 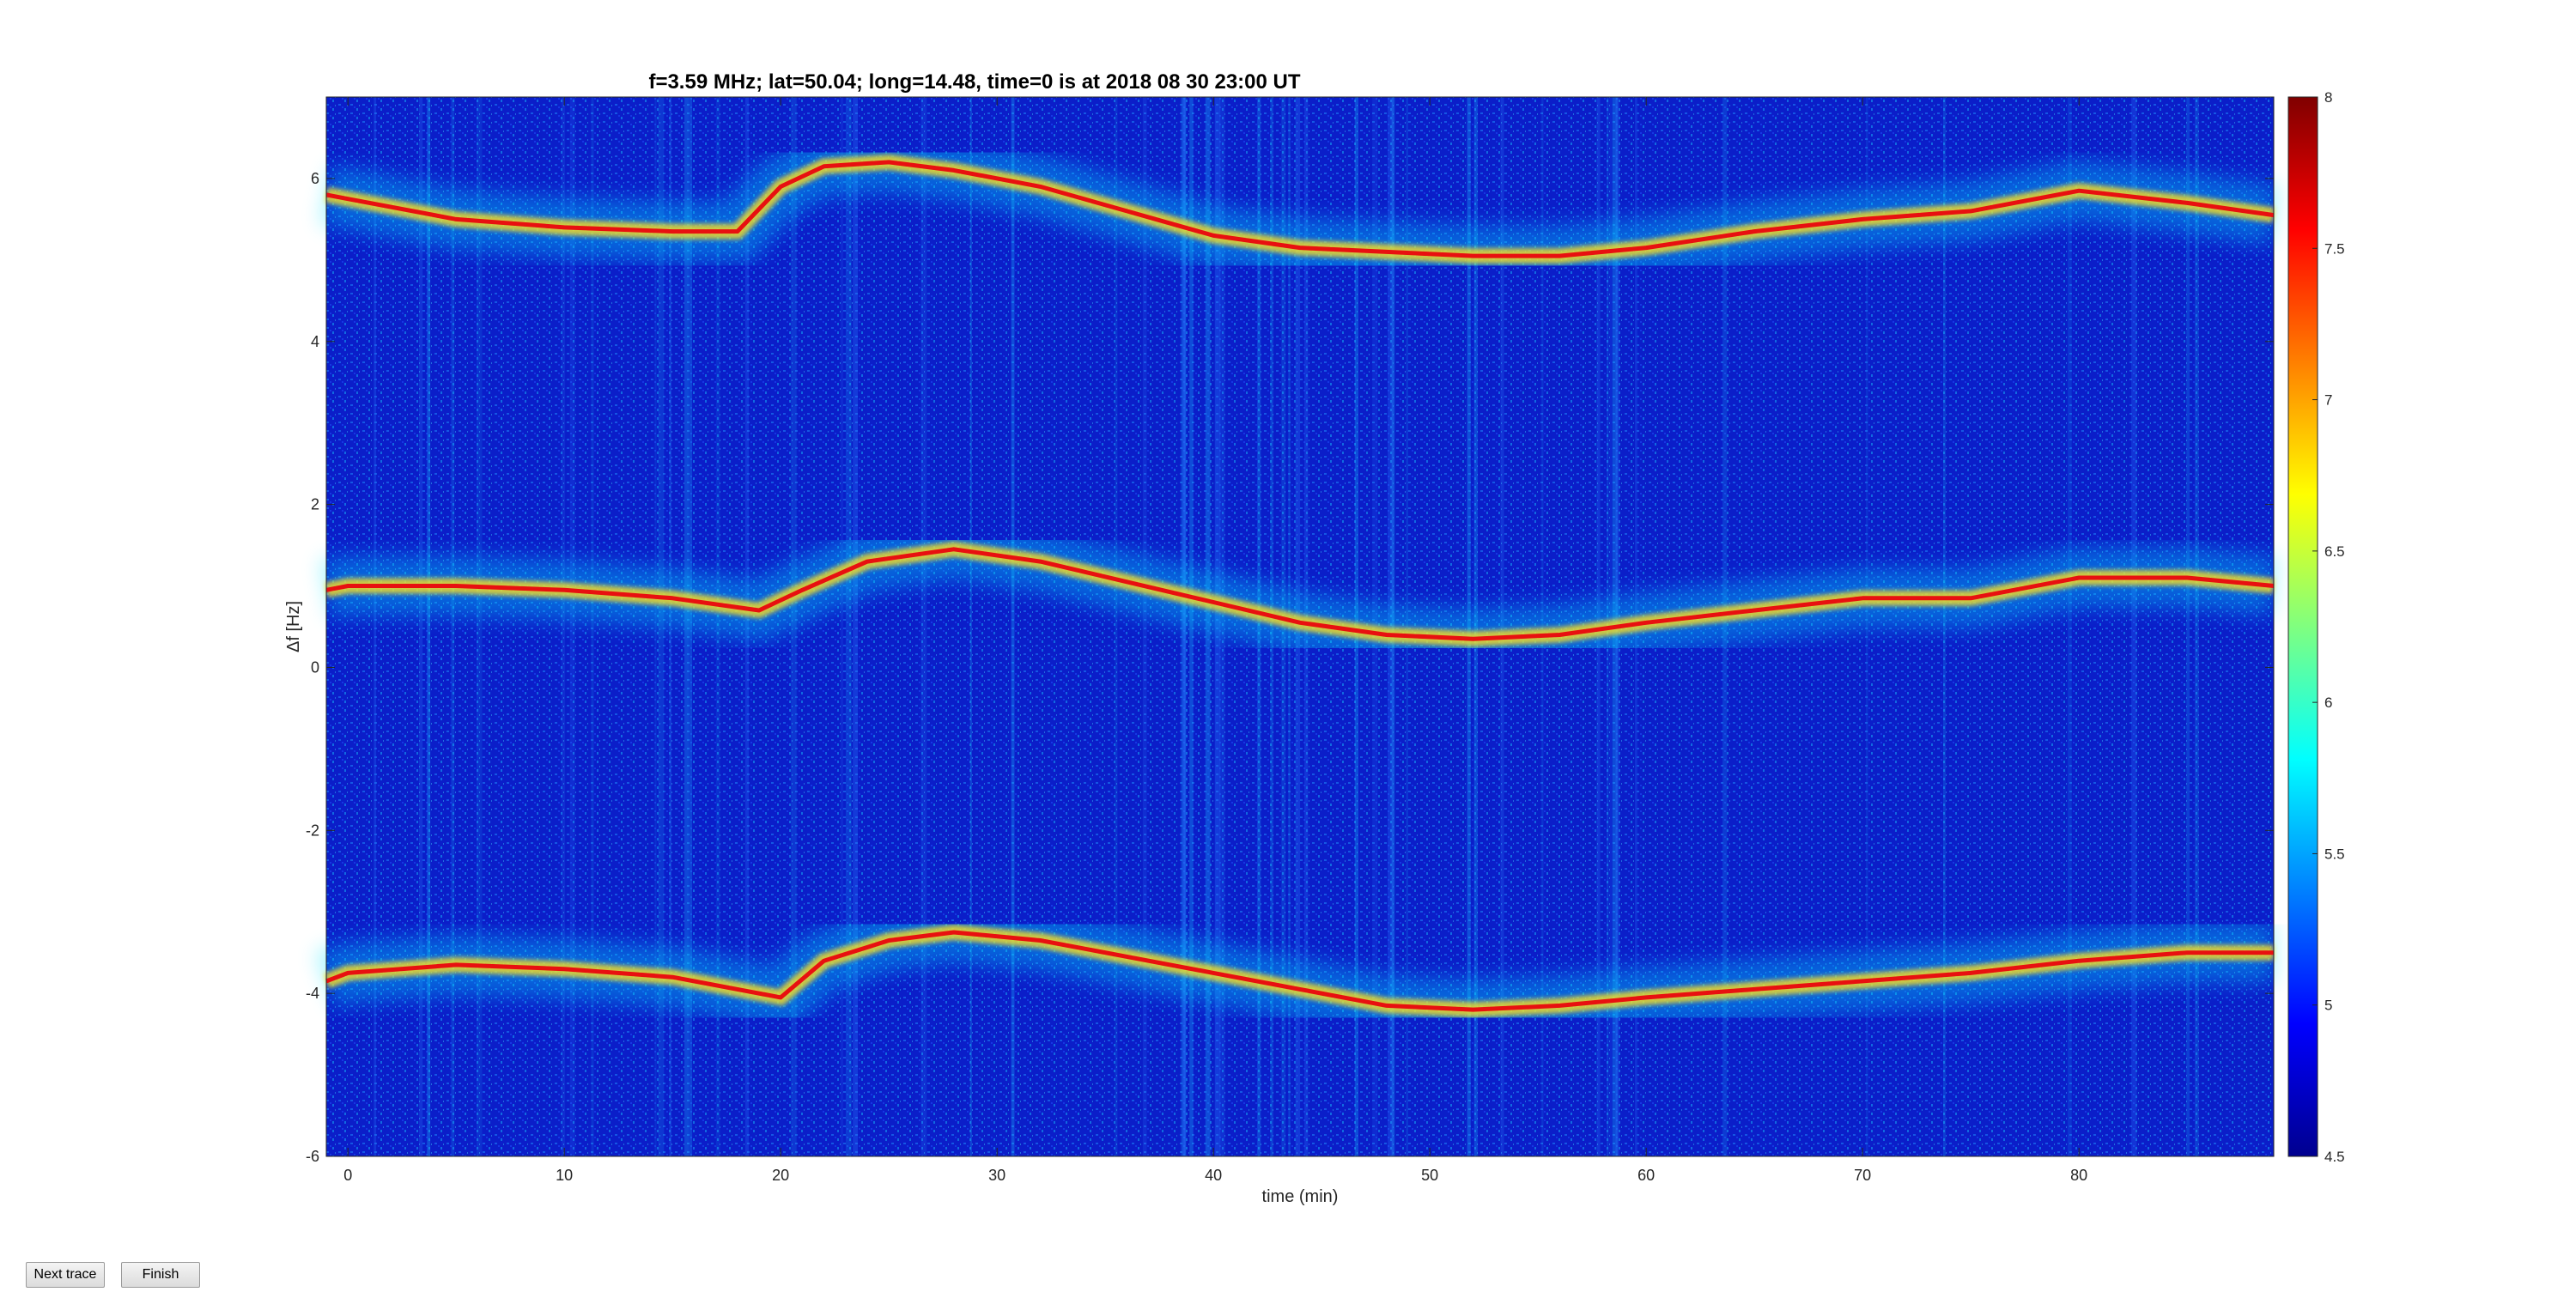 What do you see at coordinates (2328, 400) in the screenshot?
I see `colorbar-tick-label: 7` at bounding box center [2328, 400].